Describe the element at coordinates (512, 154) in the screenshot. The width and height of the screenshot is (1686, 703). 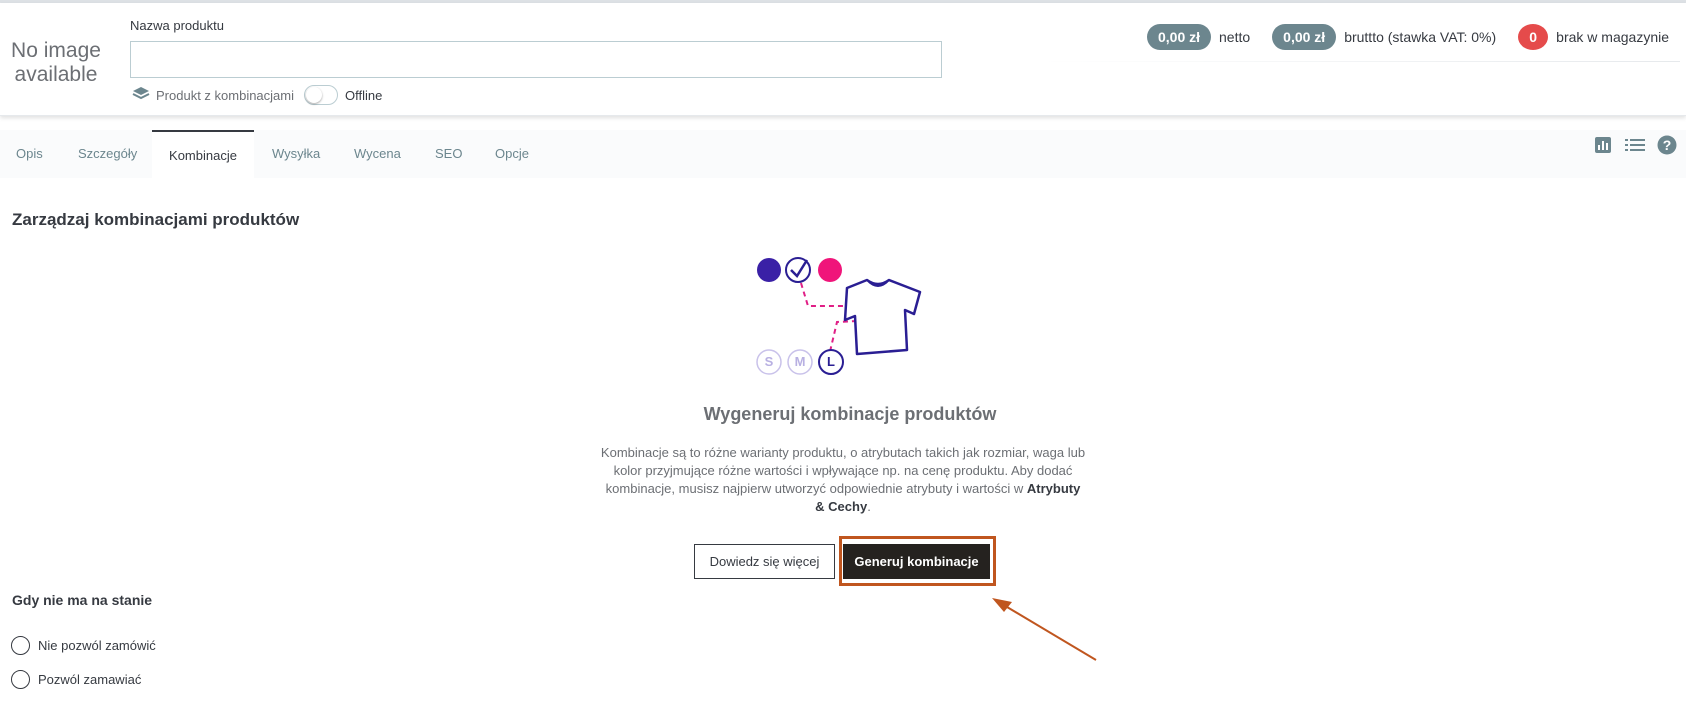
I see `tab-opcje: Opcje` at that location.